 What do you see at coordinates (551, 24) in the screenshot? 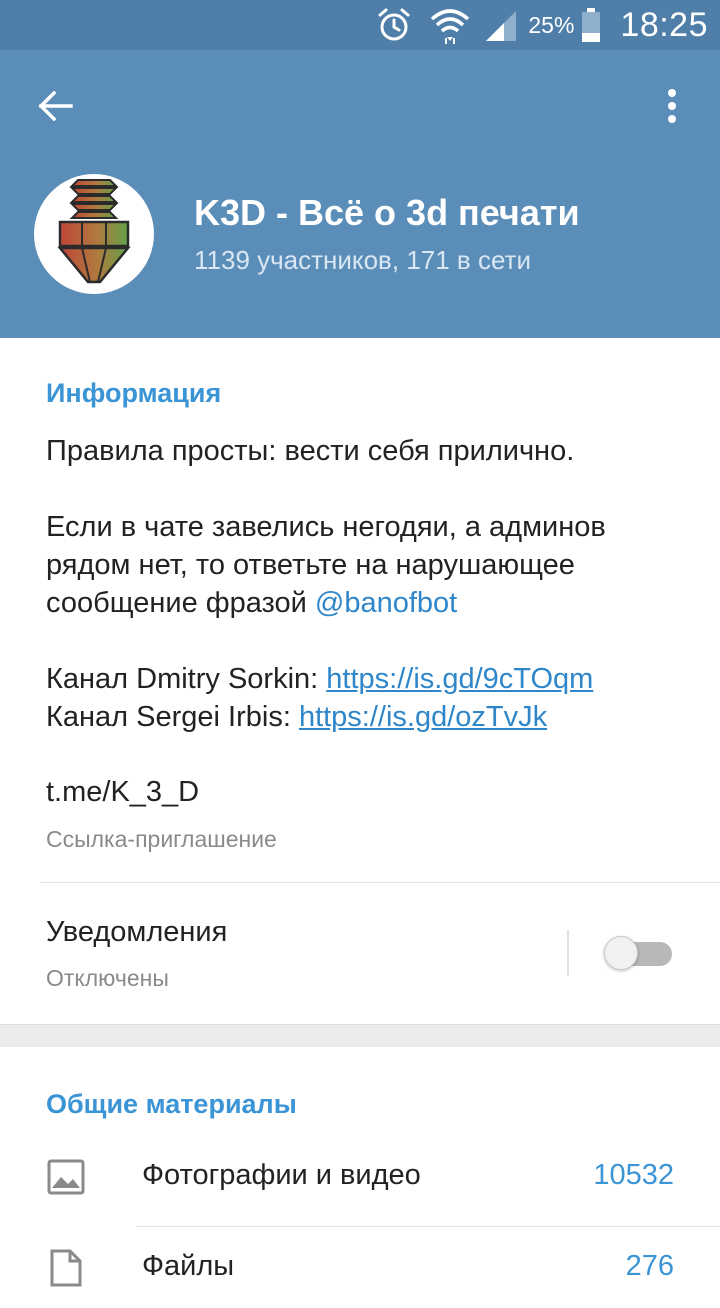
I see `battery-percent: 25%` at bounding box center [551, 24].